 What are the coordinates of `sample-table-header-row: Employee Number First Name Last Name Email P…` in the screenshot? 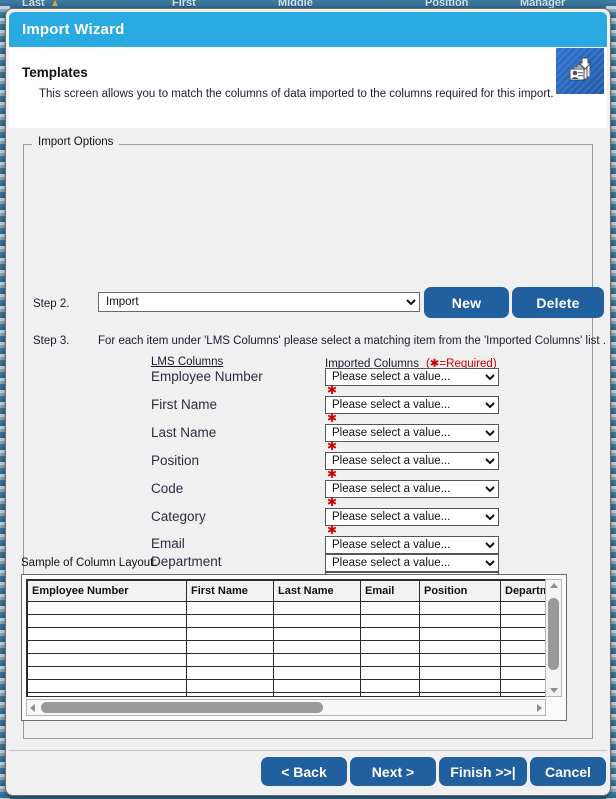 It's located at (286, 591).